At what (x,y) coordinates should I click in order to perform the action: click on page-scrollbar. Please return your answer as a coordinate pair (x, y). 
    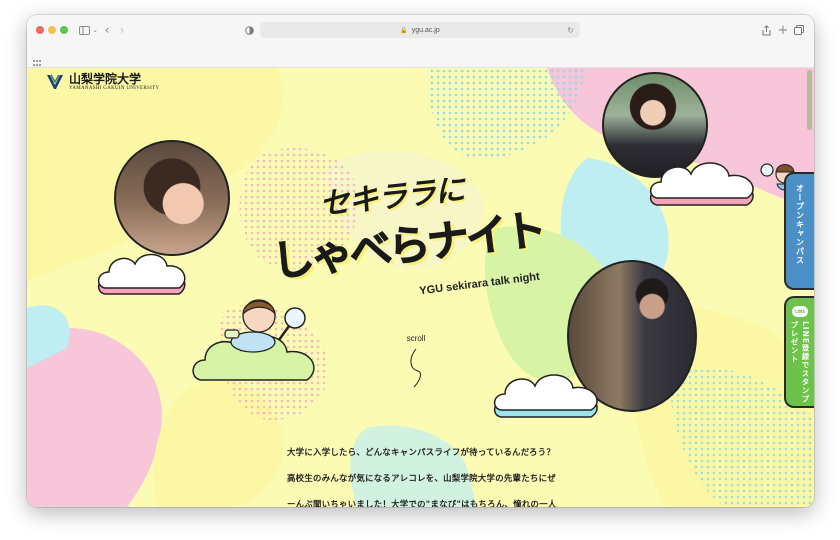
    Looking at the image, I should click on (809, 100).